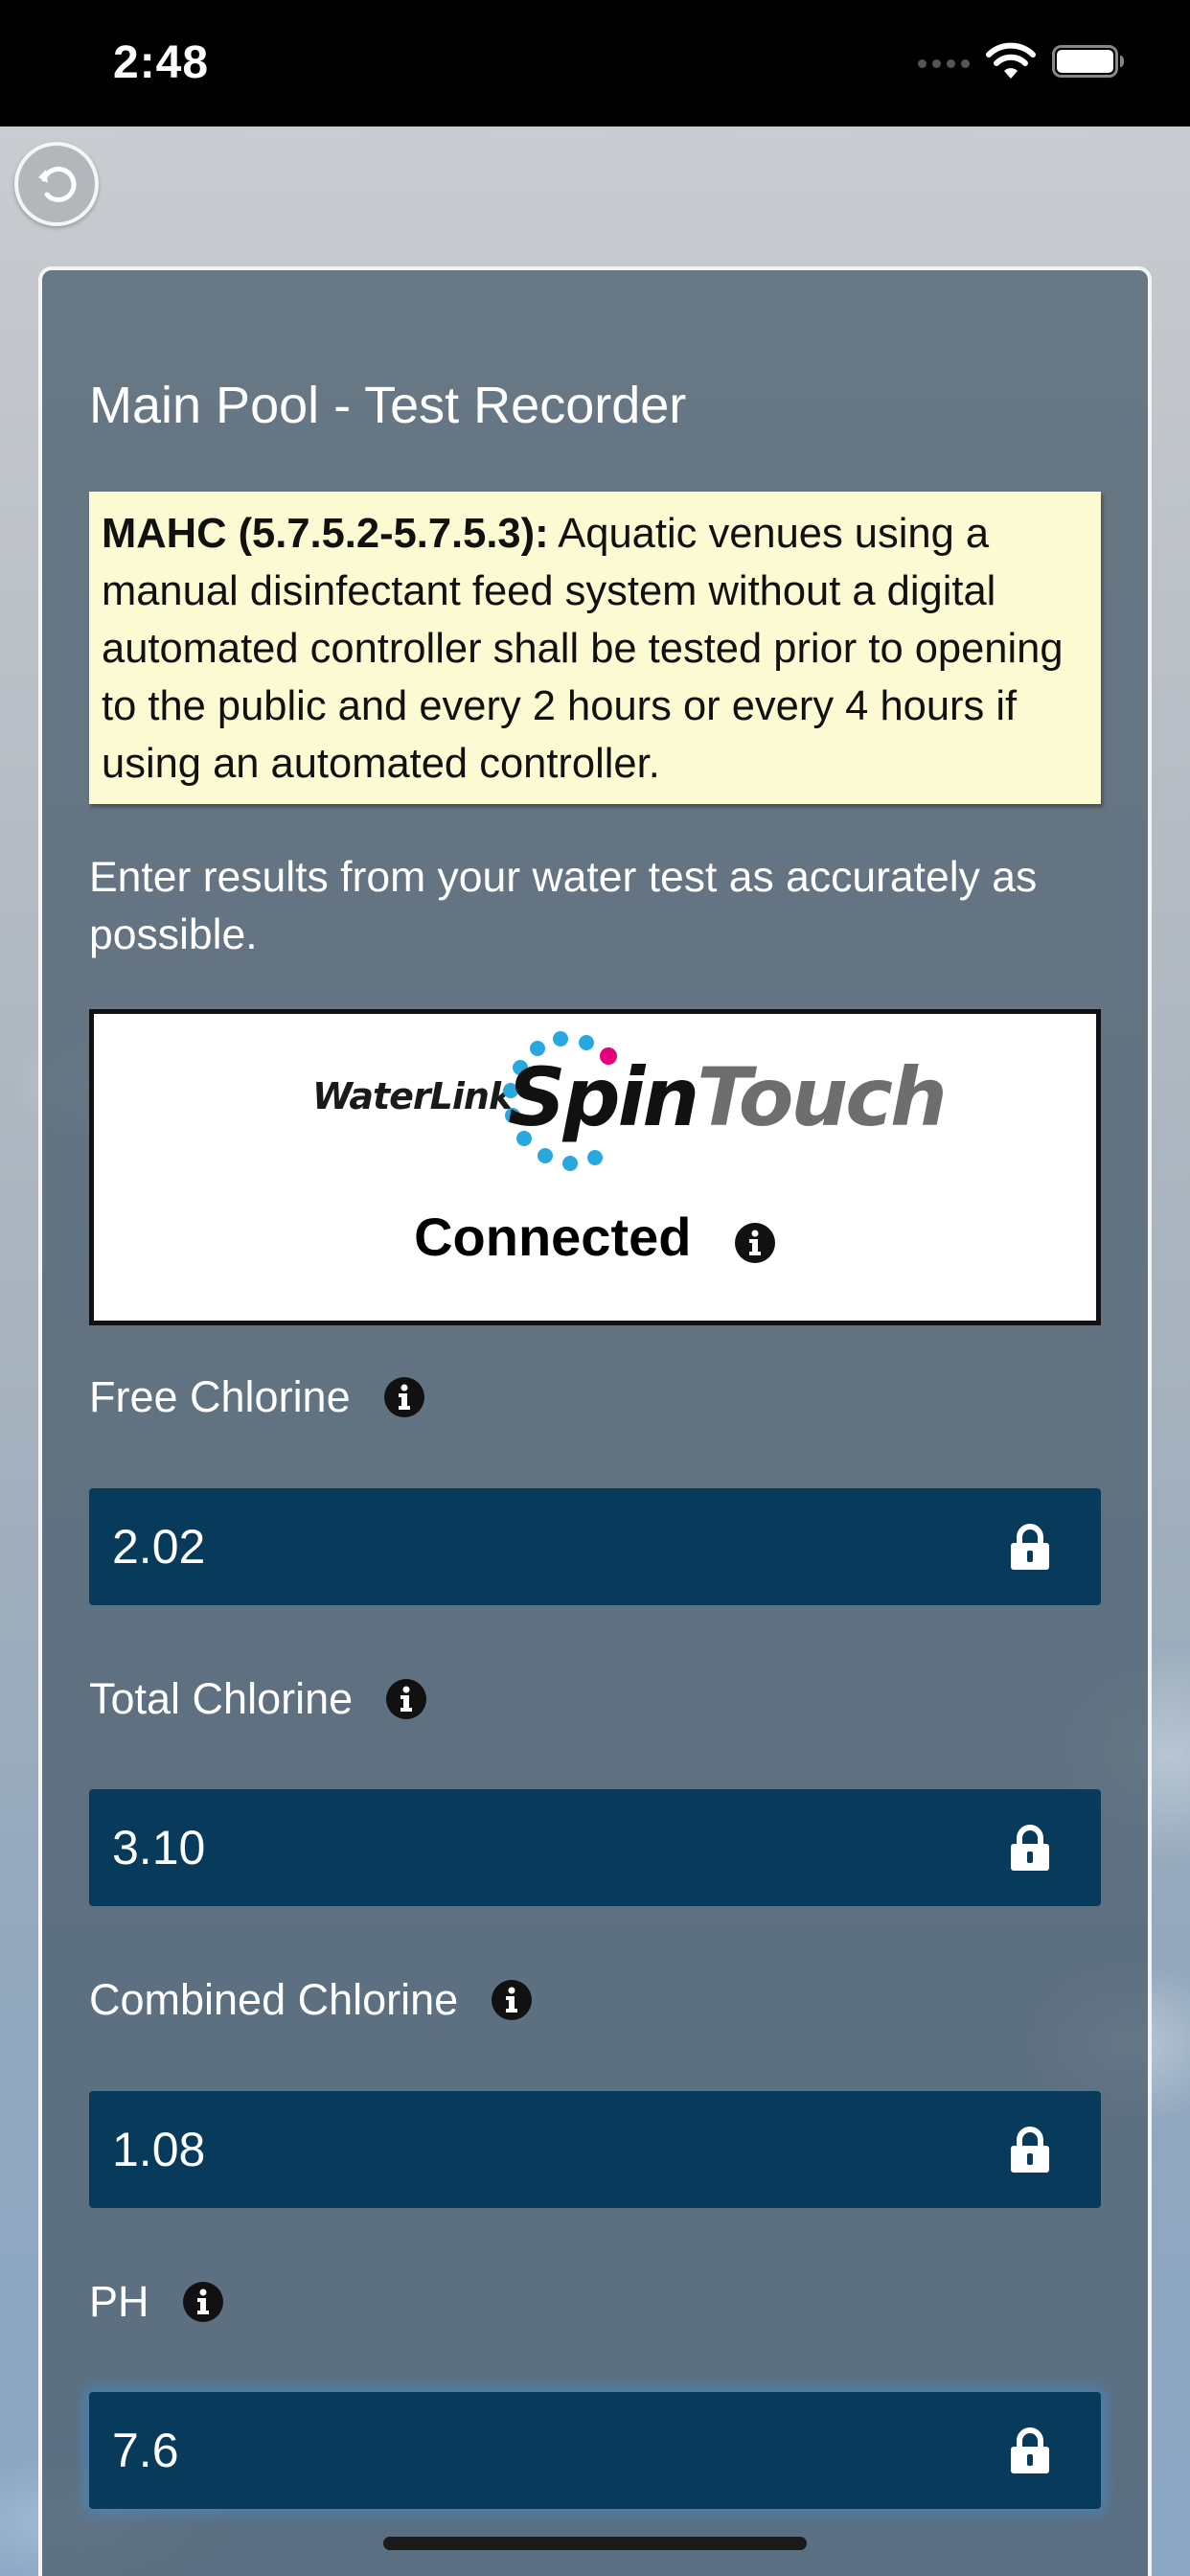 This screenshot has width=1190, height=2576. Describe the element at coordinates (257, 1397) in the screenshot. I see `free-chlorine-label: Free Chlorine` at that location.